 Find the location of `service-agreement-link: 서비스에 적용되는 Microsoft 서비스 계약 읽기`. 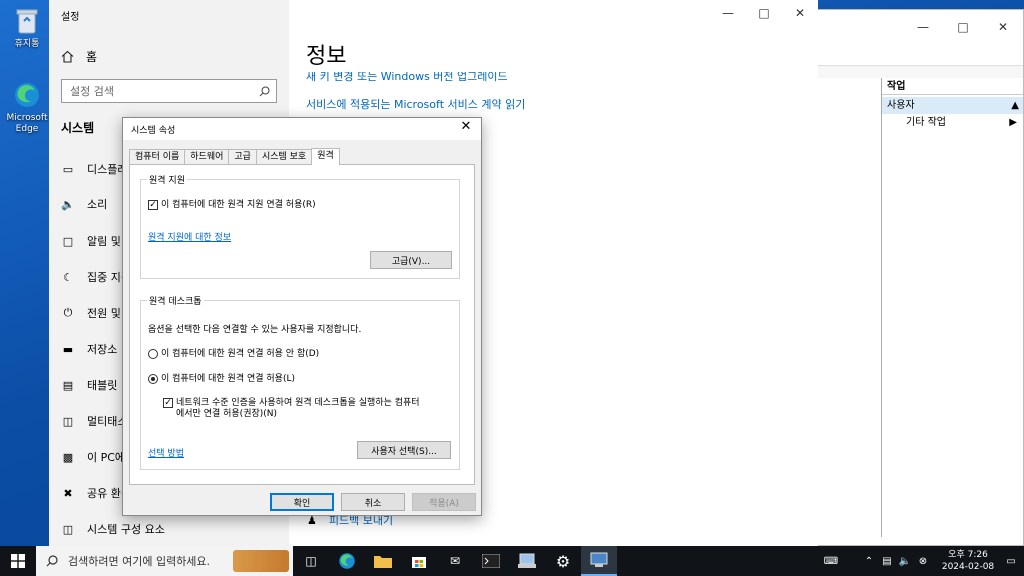

service-agreement-link: 서비스에 적용되는 Microsoft 서비스 계약 읽기 is located at coordinates (415, 104).